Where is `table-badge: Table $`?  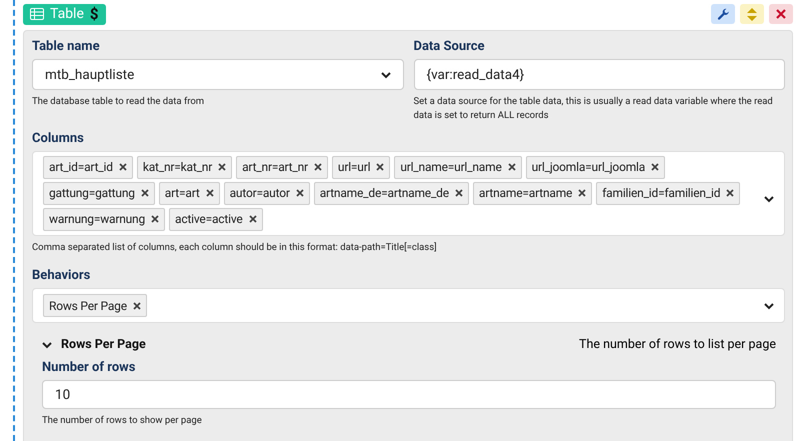
table-badge: Table $ is located at coordinates (64, 14).